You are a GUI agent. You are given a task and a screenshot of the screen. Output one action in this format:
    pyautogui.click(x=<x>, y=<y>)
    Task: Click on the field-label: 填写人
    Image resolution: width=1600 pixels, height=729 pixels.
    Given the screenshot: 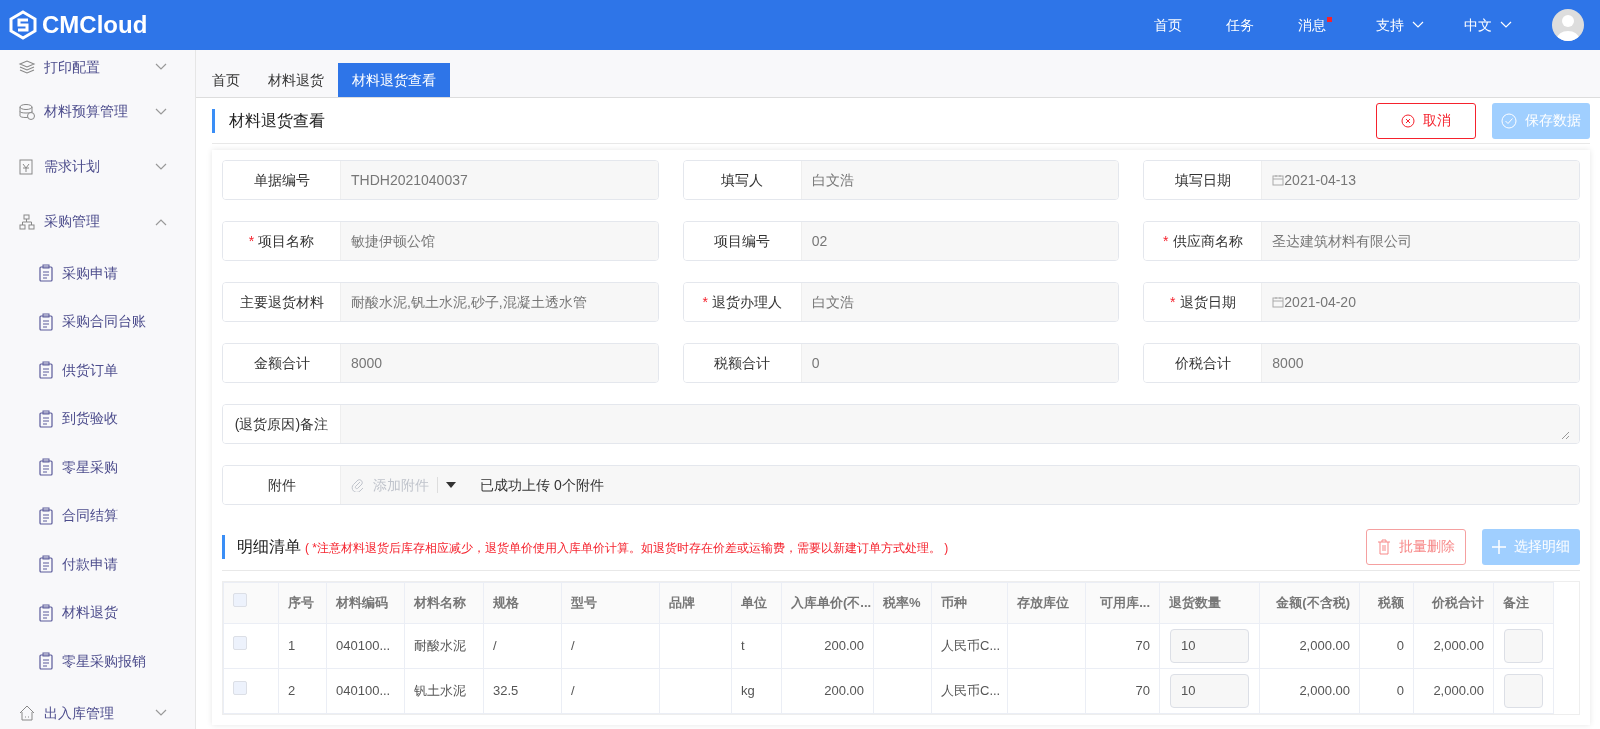 What is the action you would take?
    pyautogui.click(x=742, y=180)
    